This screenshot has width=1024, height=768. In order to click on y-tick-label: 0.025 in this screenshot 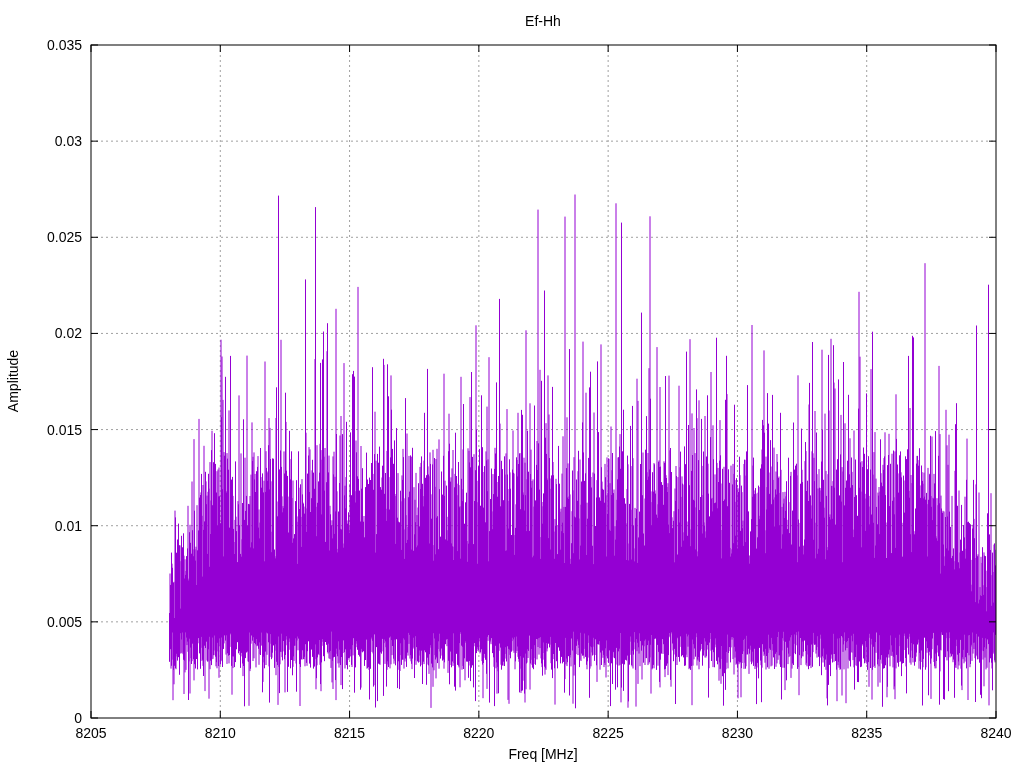, I will do `click(64, 237)`.